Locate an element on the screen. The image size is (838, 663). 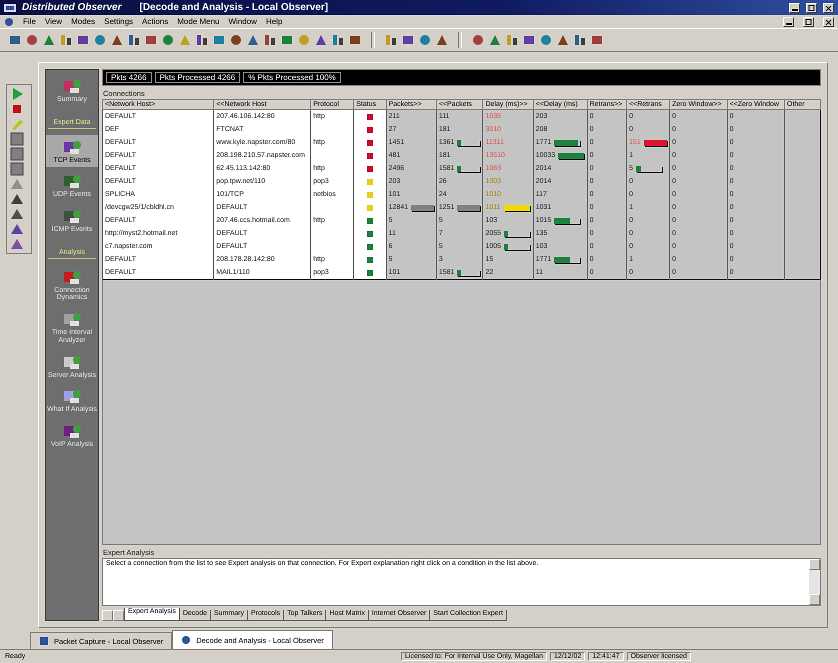
scroll-up-button is located at coordinates (814, 564).